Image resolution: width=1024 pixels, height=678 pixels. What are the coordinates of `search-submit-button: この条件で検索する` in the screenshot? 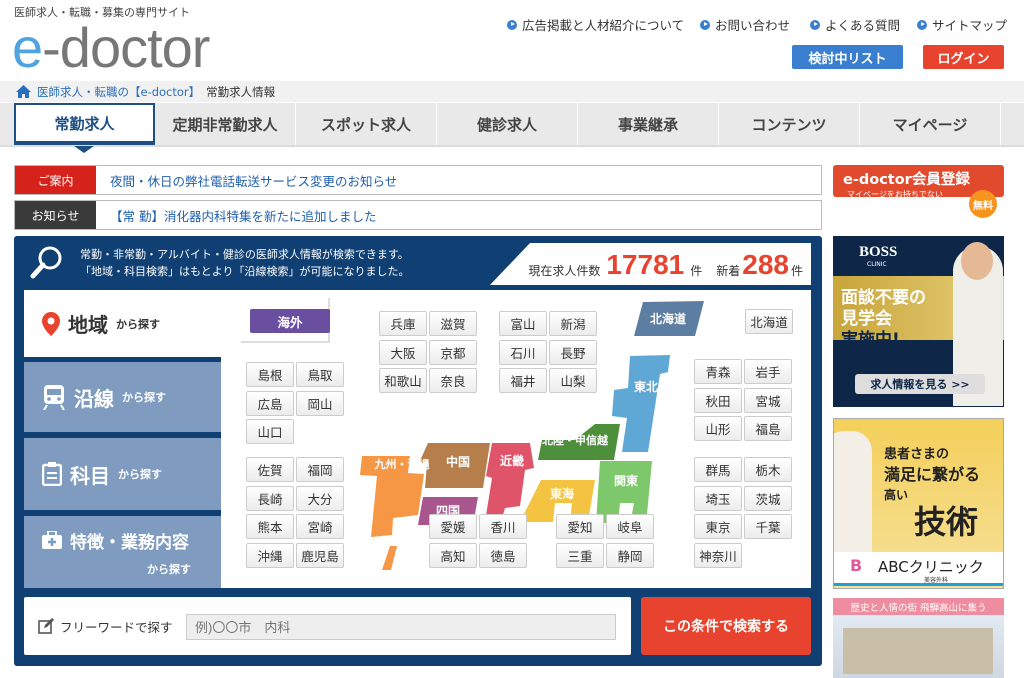 It's located at (726, 626).